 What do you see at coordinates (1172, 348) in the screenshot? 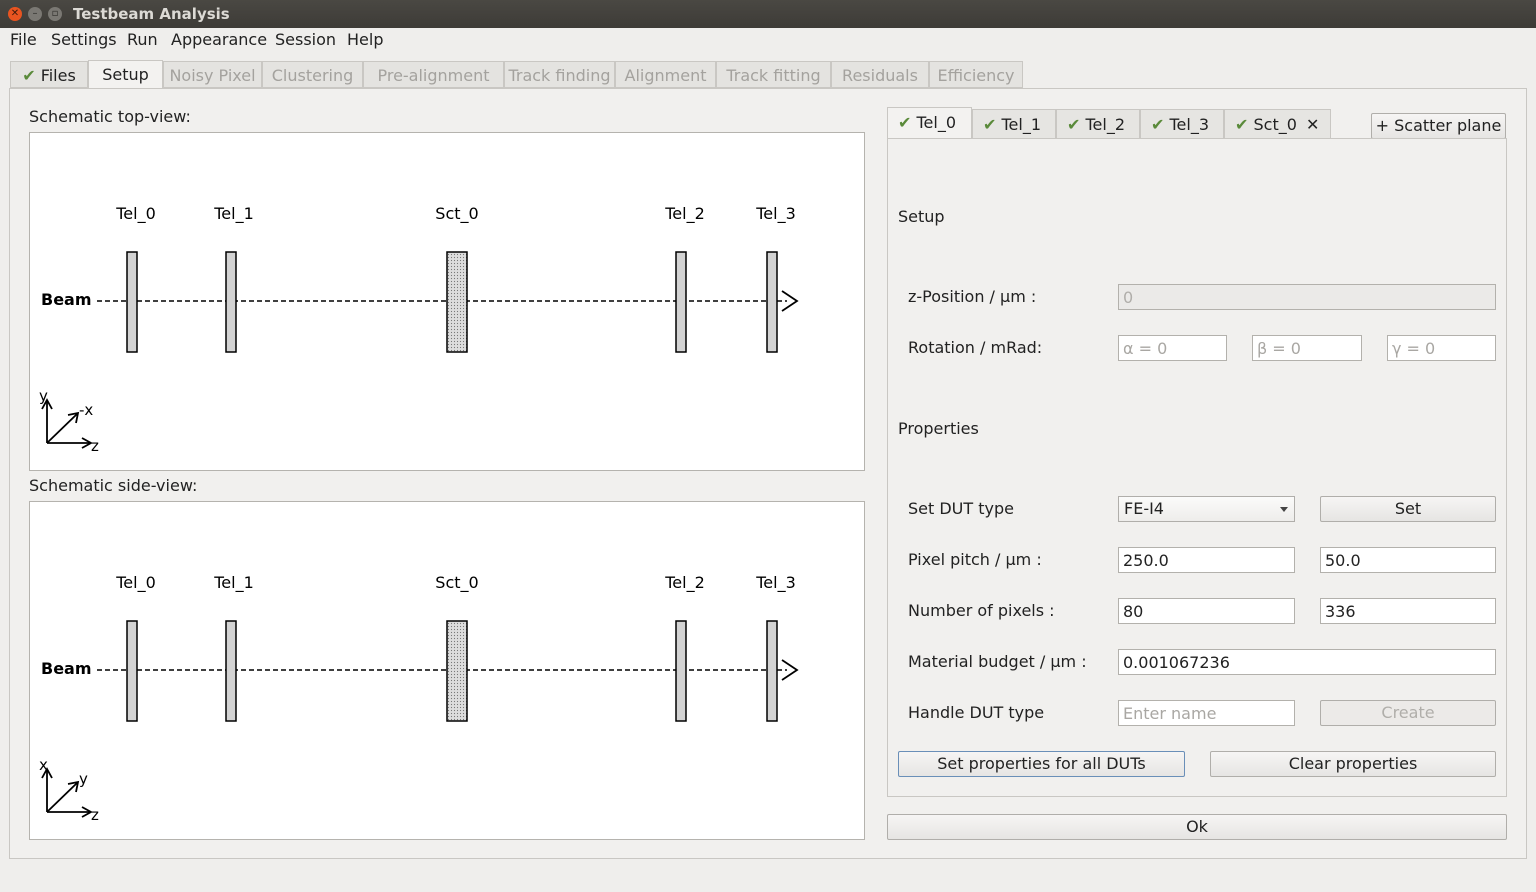
I see `rotation-alpha-input` at bounding box center [1172, 348].